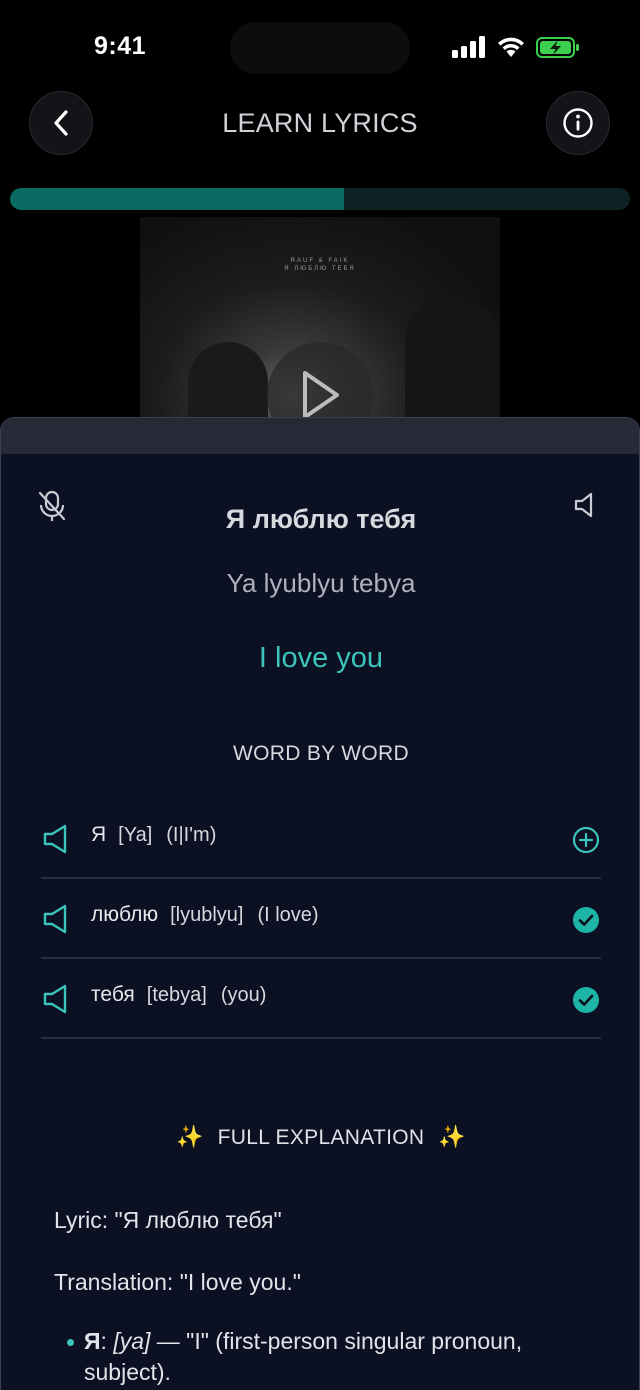 This screenshot has width=640, height=1390. Describe the element at coordinates (99, 834) in the screenshot. I see `word-original: Я` at that location.